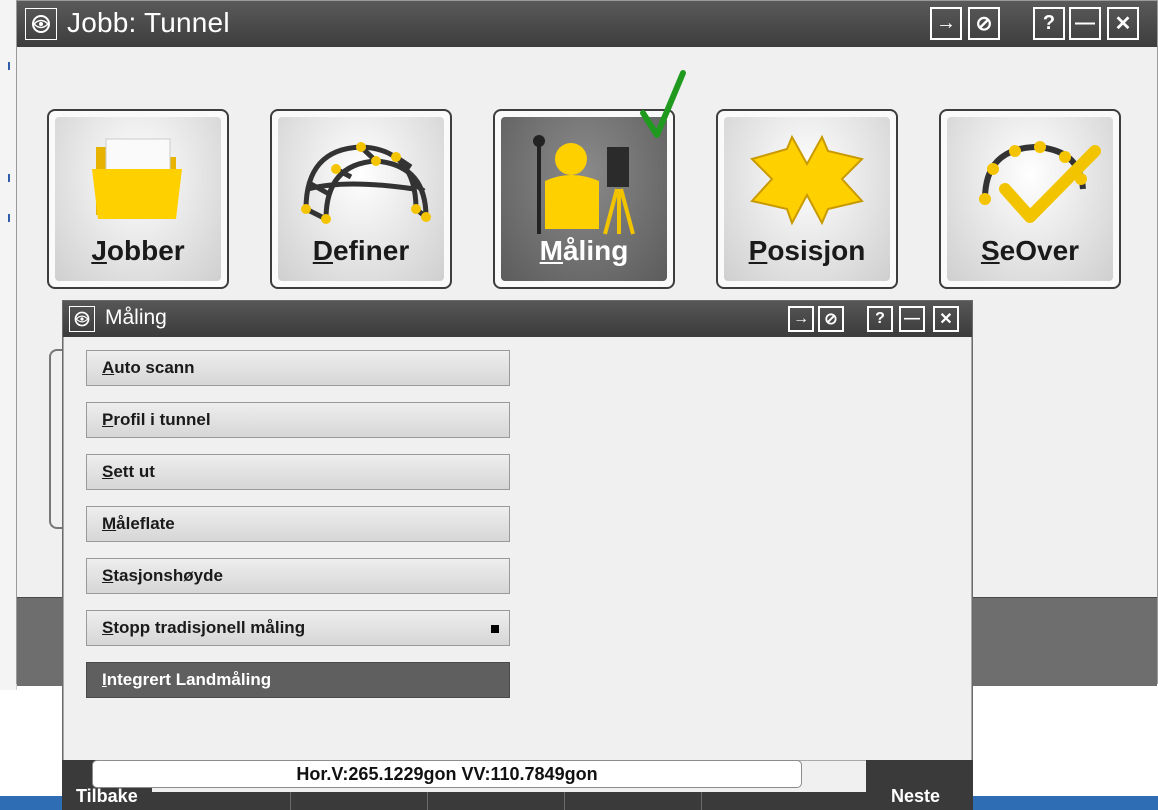 This screenshot has height=810, width=1158. What do you see at coordinates (8, 345) in the screenshot?
I see `left-window-edge` at bounding box center [8, 345].